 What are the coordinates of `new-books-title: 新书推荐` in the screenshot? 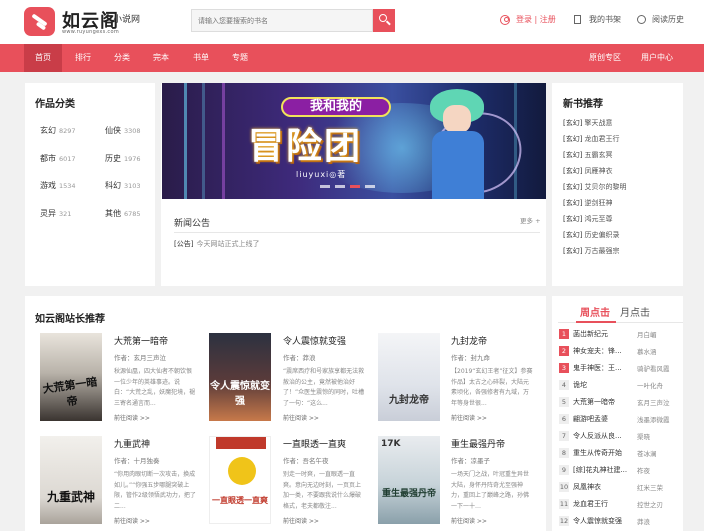 It's located at (583, 104).